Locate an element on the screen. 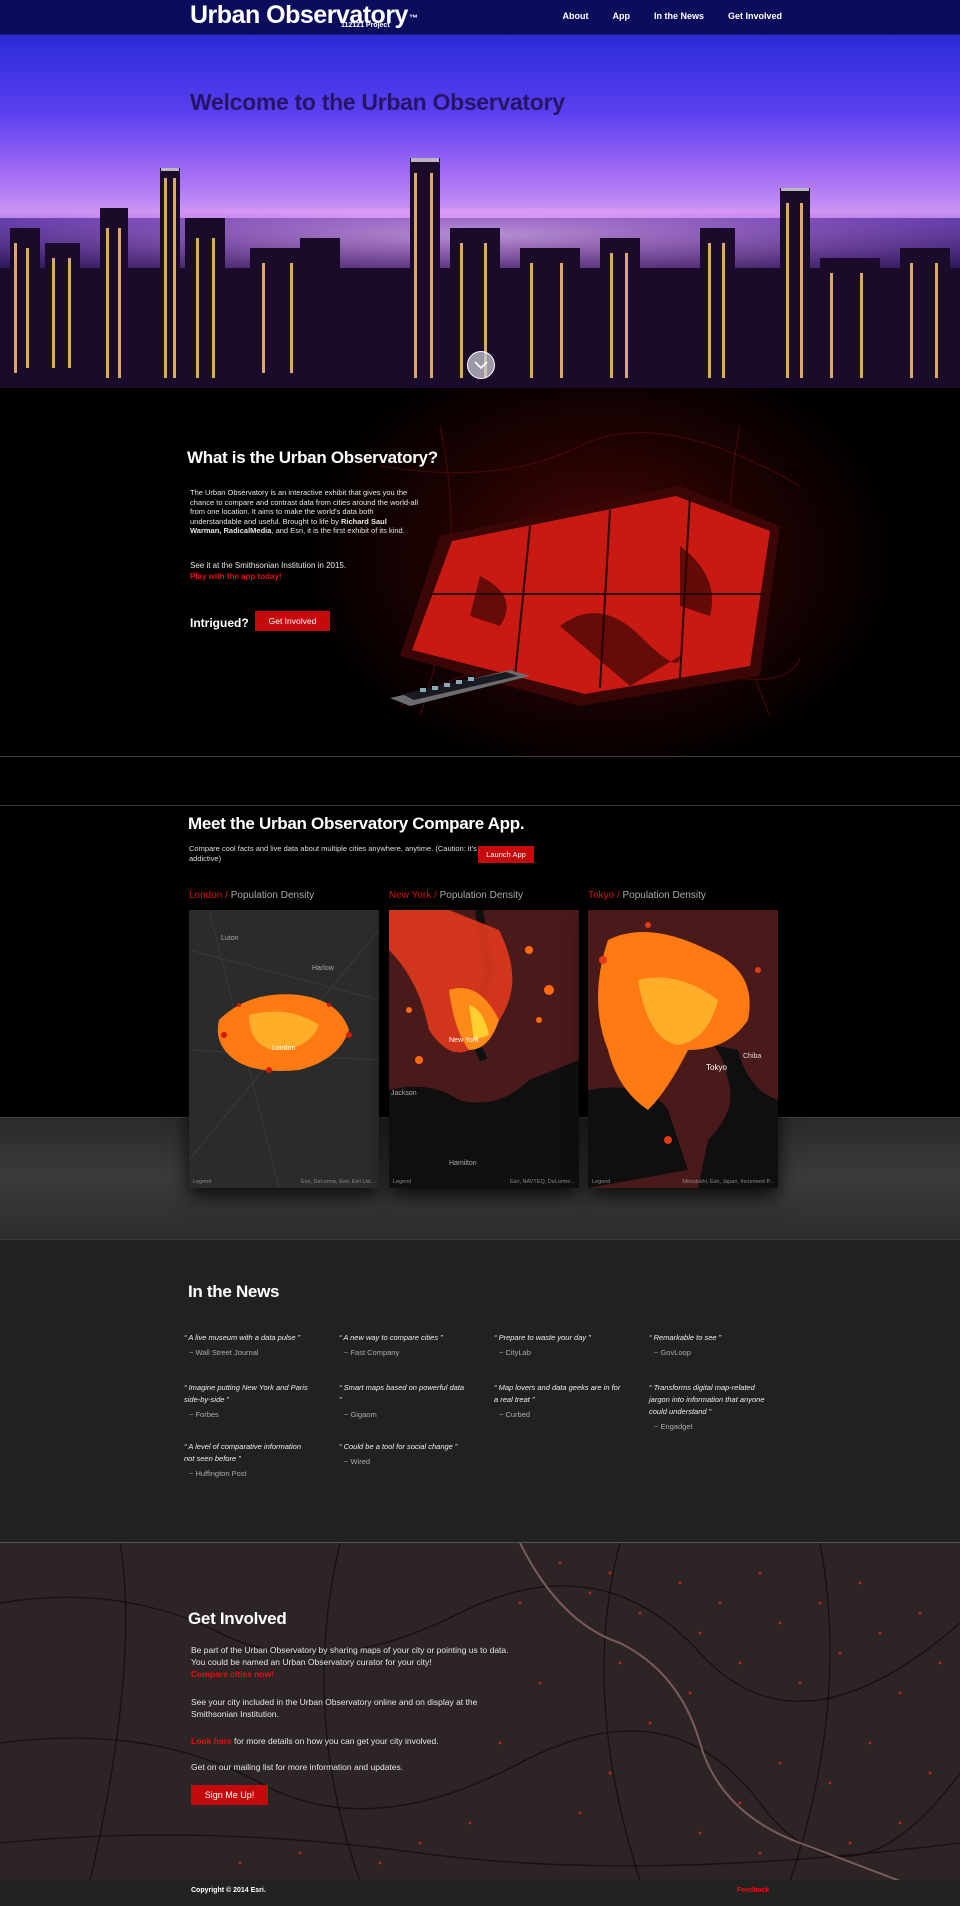  london-density-map: Luton Harlow London is located at coordinates (284, 1049).